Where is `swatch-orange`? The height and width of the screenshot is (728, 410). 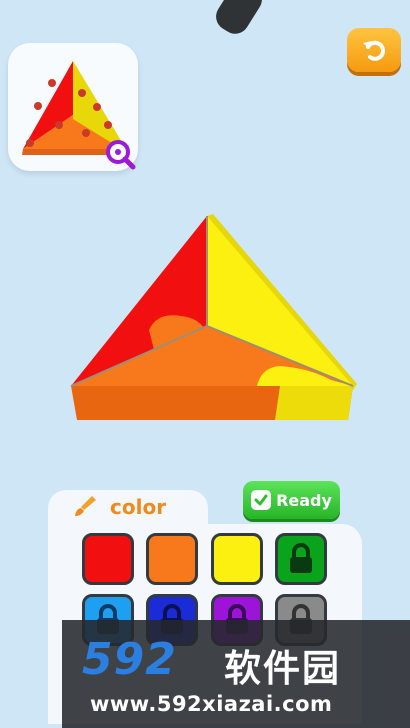 swatch-orange is located at coordinates (172, 559).